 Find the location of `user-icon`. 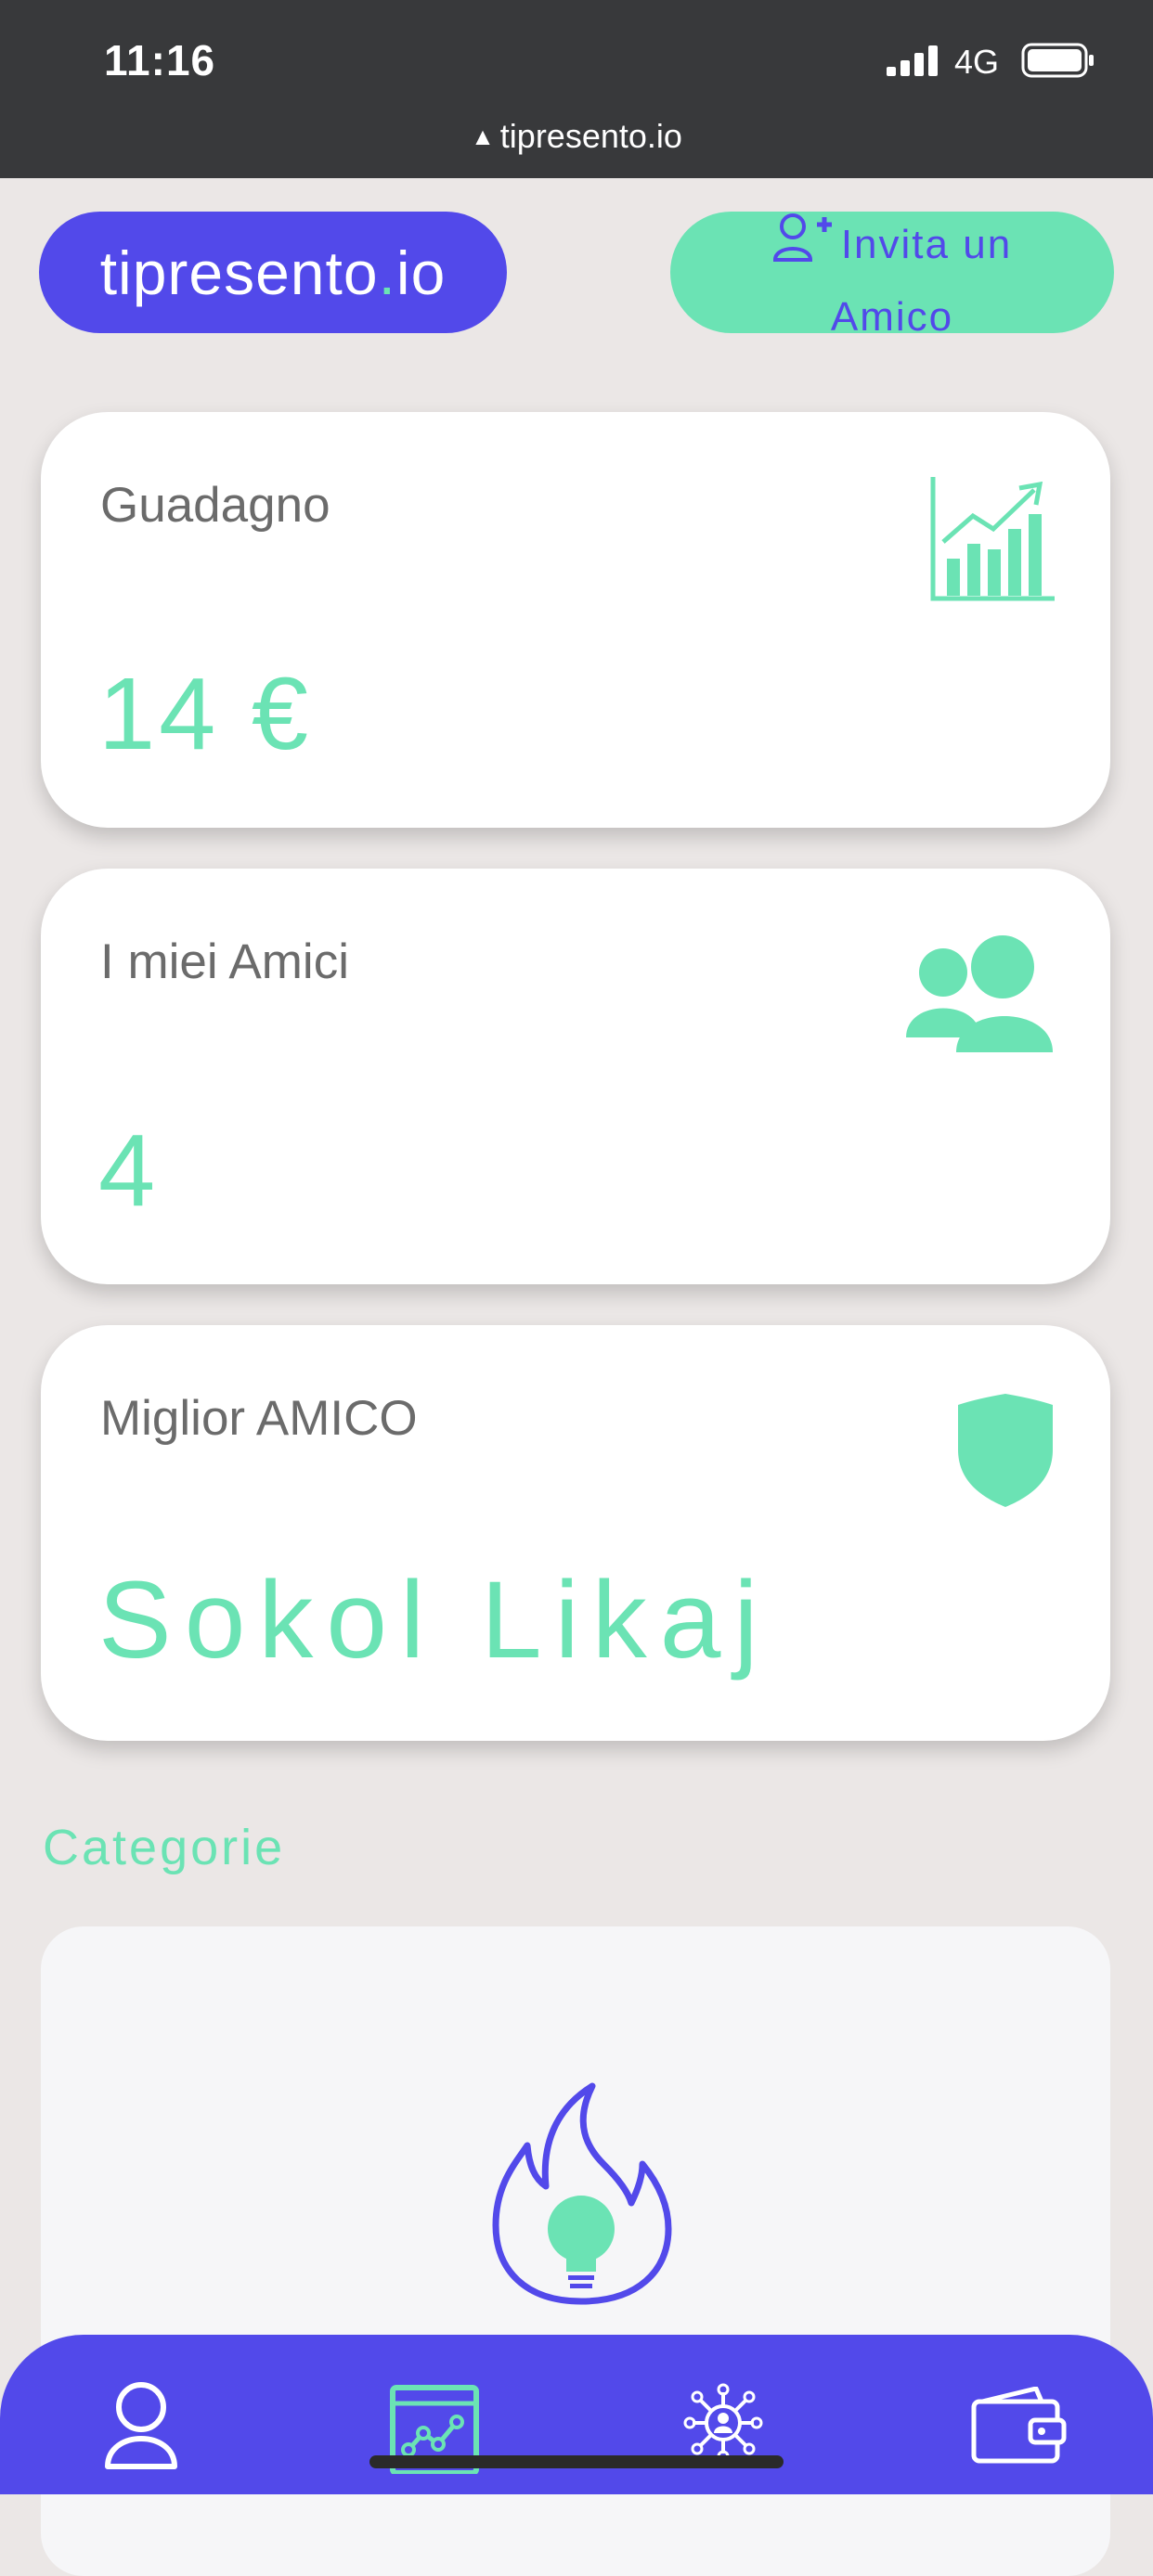

user-icon is located at coordinates (141, 2427).